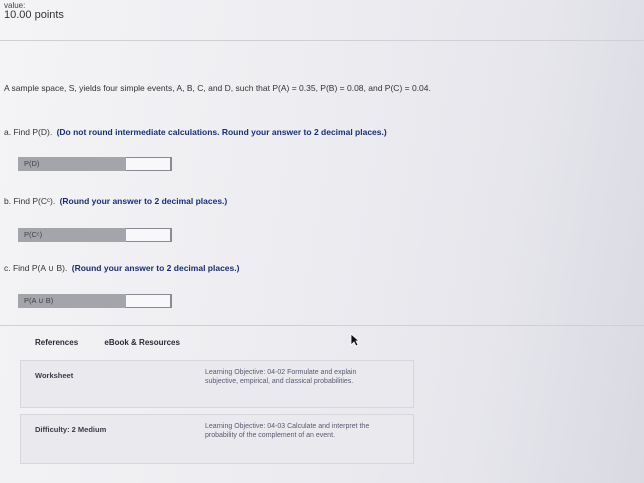 The width and height of the screenshot is (644, 483). Describe the element at coordinates (72, 164) in the screenshot. I see `answer-label-a: P(D)` at that location.